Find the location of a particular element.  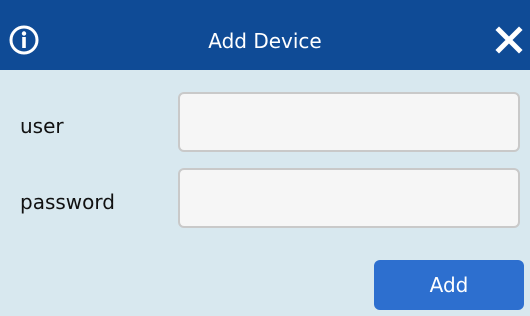

add-button: Add is located at coordinates (449, 285).